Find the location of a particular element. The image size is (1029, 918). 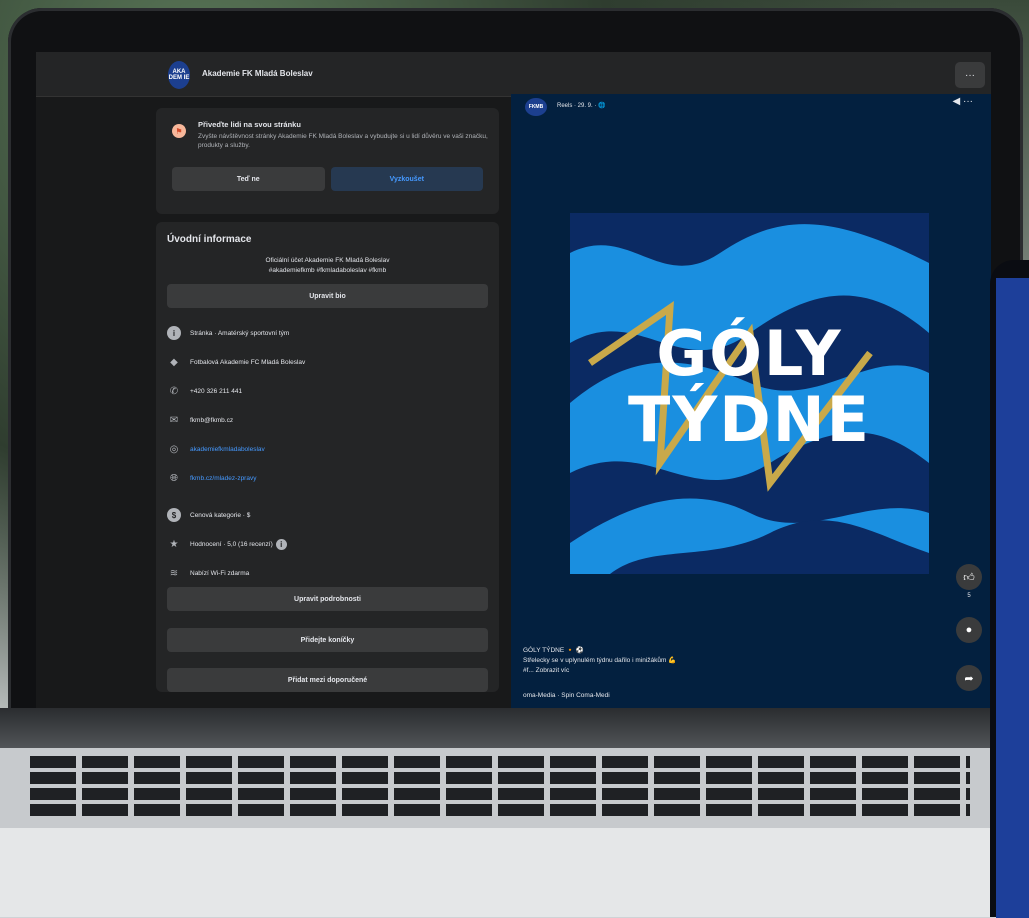

price-icon: $ is located at coordinates (174, 515).